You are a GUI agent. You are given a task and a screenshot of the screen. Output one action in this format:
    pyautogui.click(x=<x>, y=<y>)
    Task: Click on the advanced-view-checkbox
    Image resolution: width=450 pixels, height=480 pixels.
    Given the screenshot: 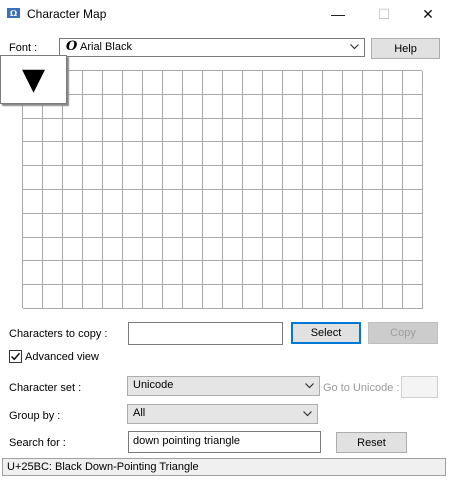 What is the action you would take?
    pyautogui.click(x=15, y=356)
    